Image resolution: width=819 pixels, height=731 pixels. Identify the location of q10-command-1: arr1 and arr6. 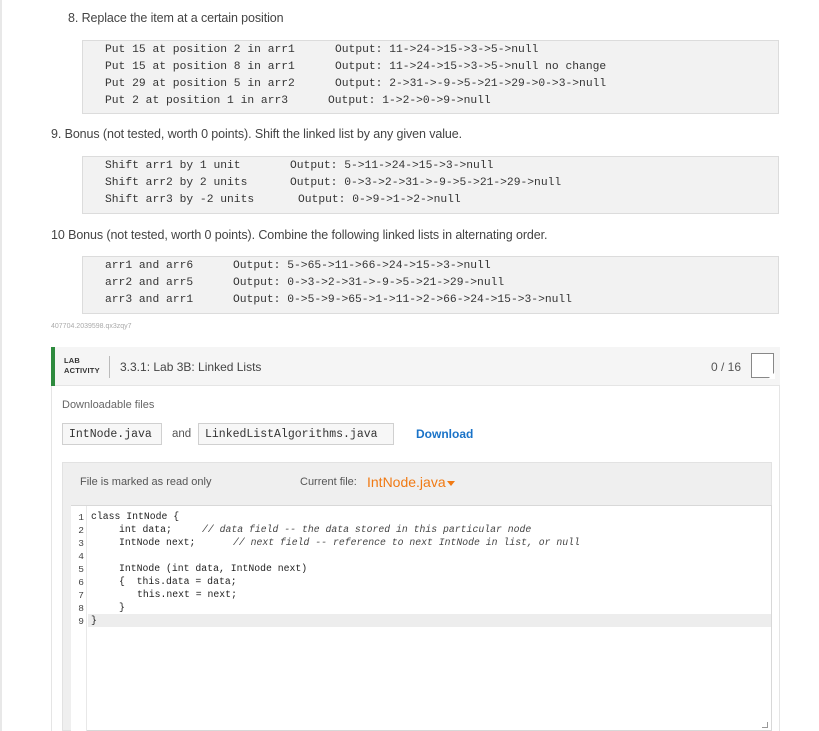
(149, 266).